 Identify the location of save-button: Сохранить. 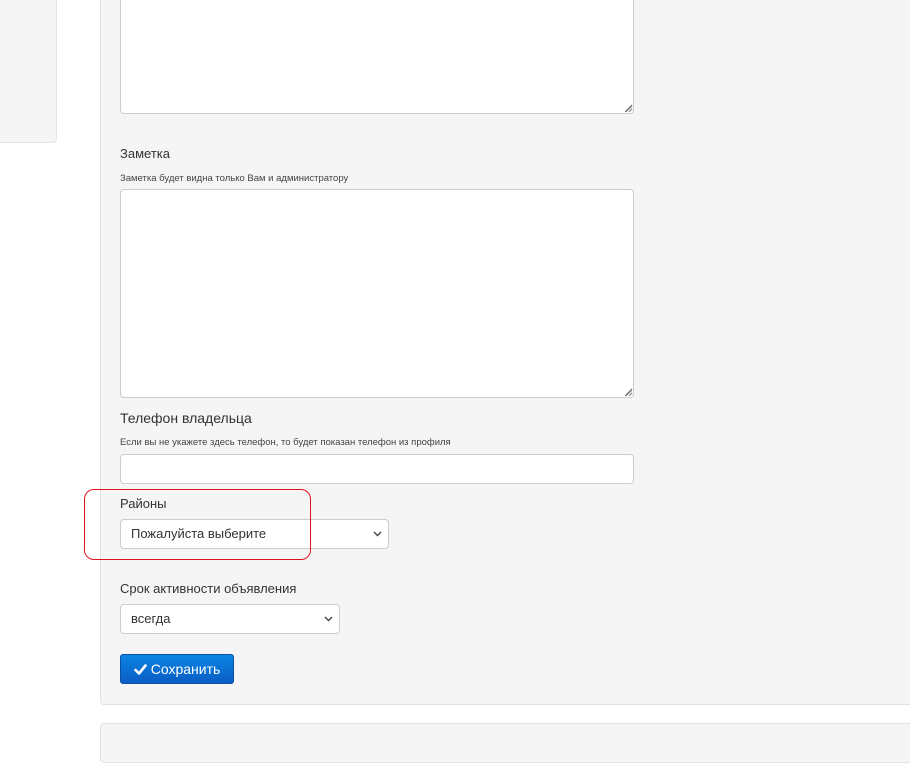
(177, 669).